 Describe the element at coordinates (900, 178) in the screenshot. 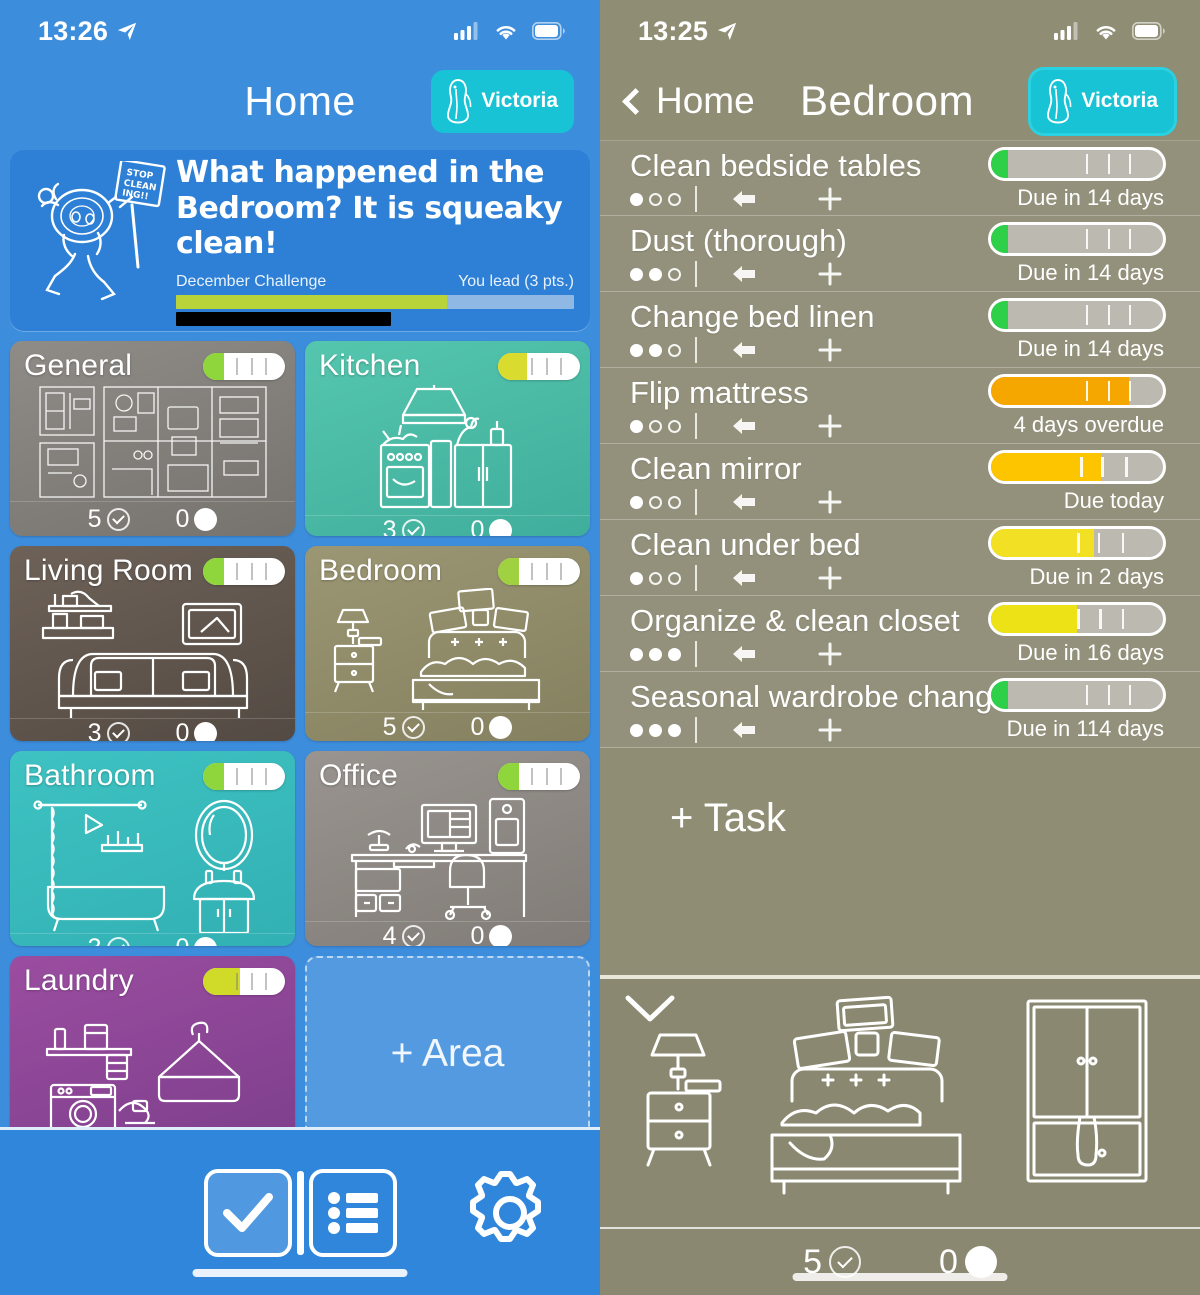

I see `task-row: Clean bedside tables Due in 14 days` at that location.